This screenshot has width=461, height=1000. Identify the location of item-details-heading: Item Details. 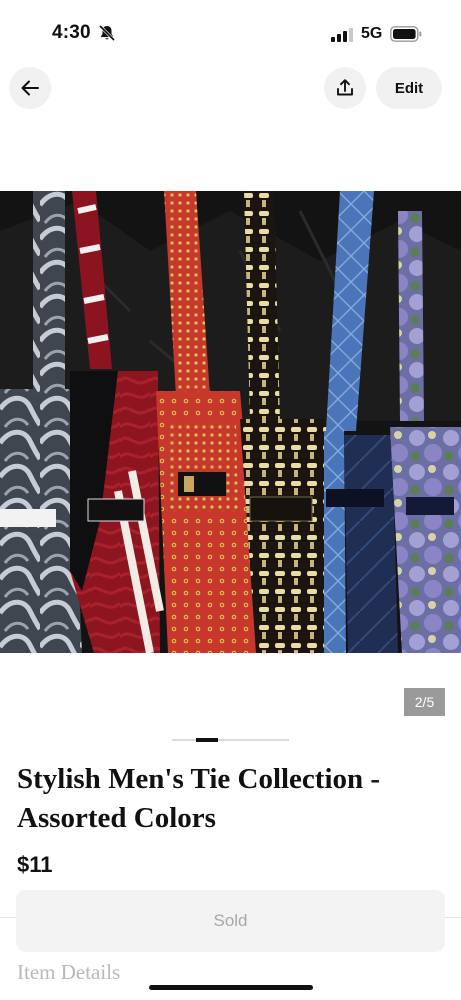
(69, 972).